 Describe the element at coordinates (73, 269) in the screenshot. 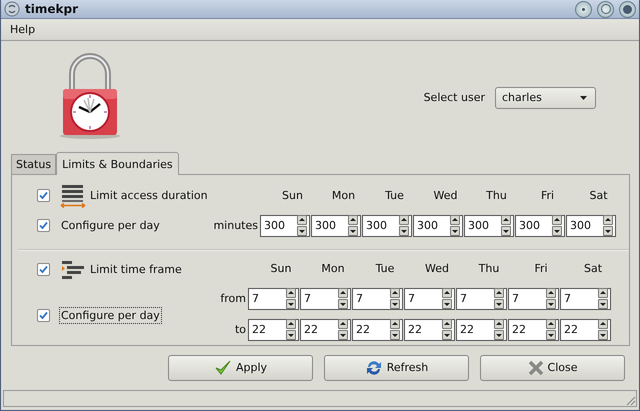

I see `indented-list-icon` at that location.